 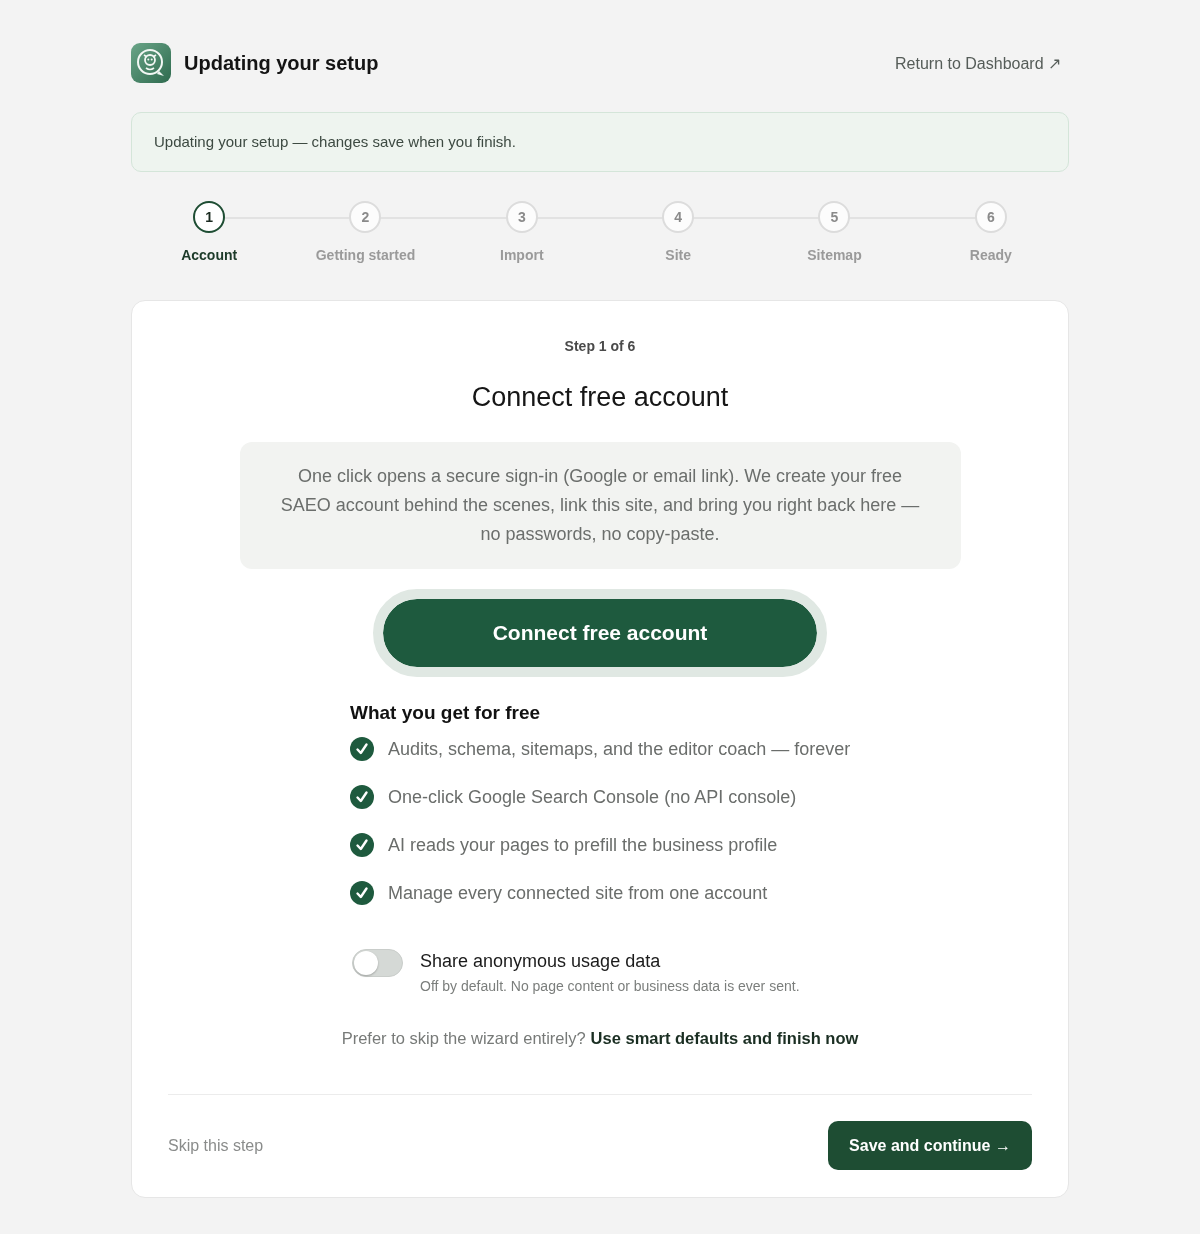 What do you see at coordinates (592, 797) in the screenshot?
I see `benefit-text: One-click Google Search Console (no API console)` at bounding box center [592, 797].